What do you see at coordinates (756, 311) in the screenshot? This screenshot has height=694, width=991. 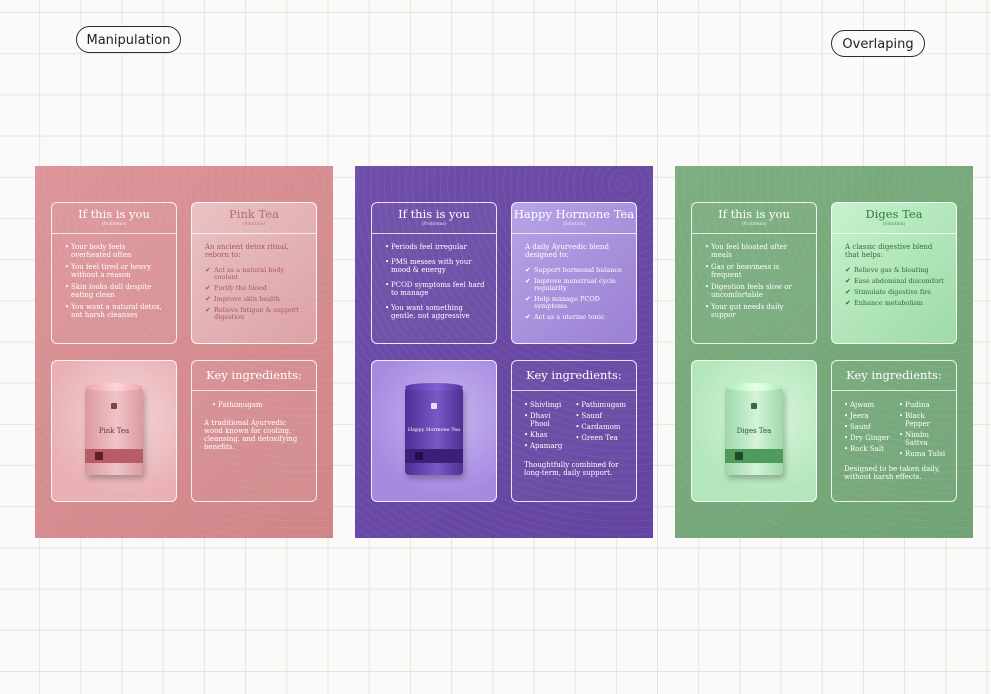 I see `list-item: Your gut needs daily suppor` at bounding box center [756, 311].